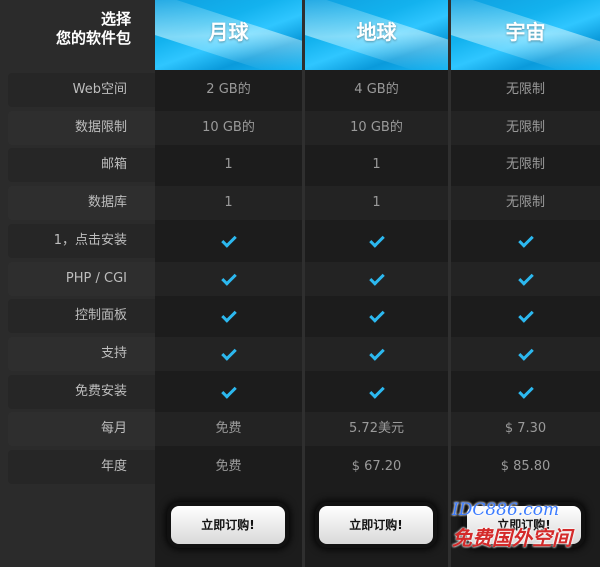  What do you see at coordinates (376, 90) in the screenshot?
I see `value-cell: 4 GB的` at bounding box center [376, 90].